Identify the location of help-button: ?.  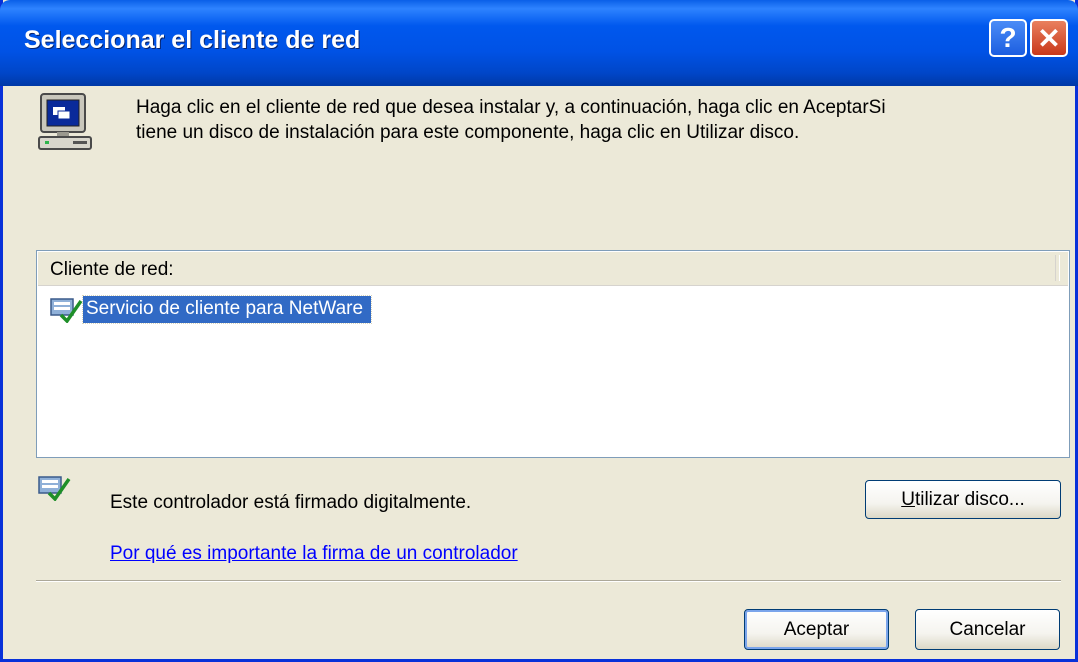
(1008, 38).